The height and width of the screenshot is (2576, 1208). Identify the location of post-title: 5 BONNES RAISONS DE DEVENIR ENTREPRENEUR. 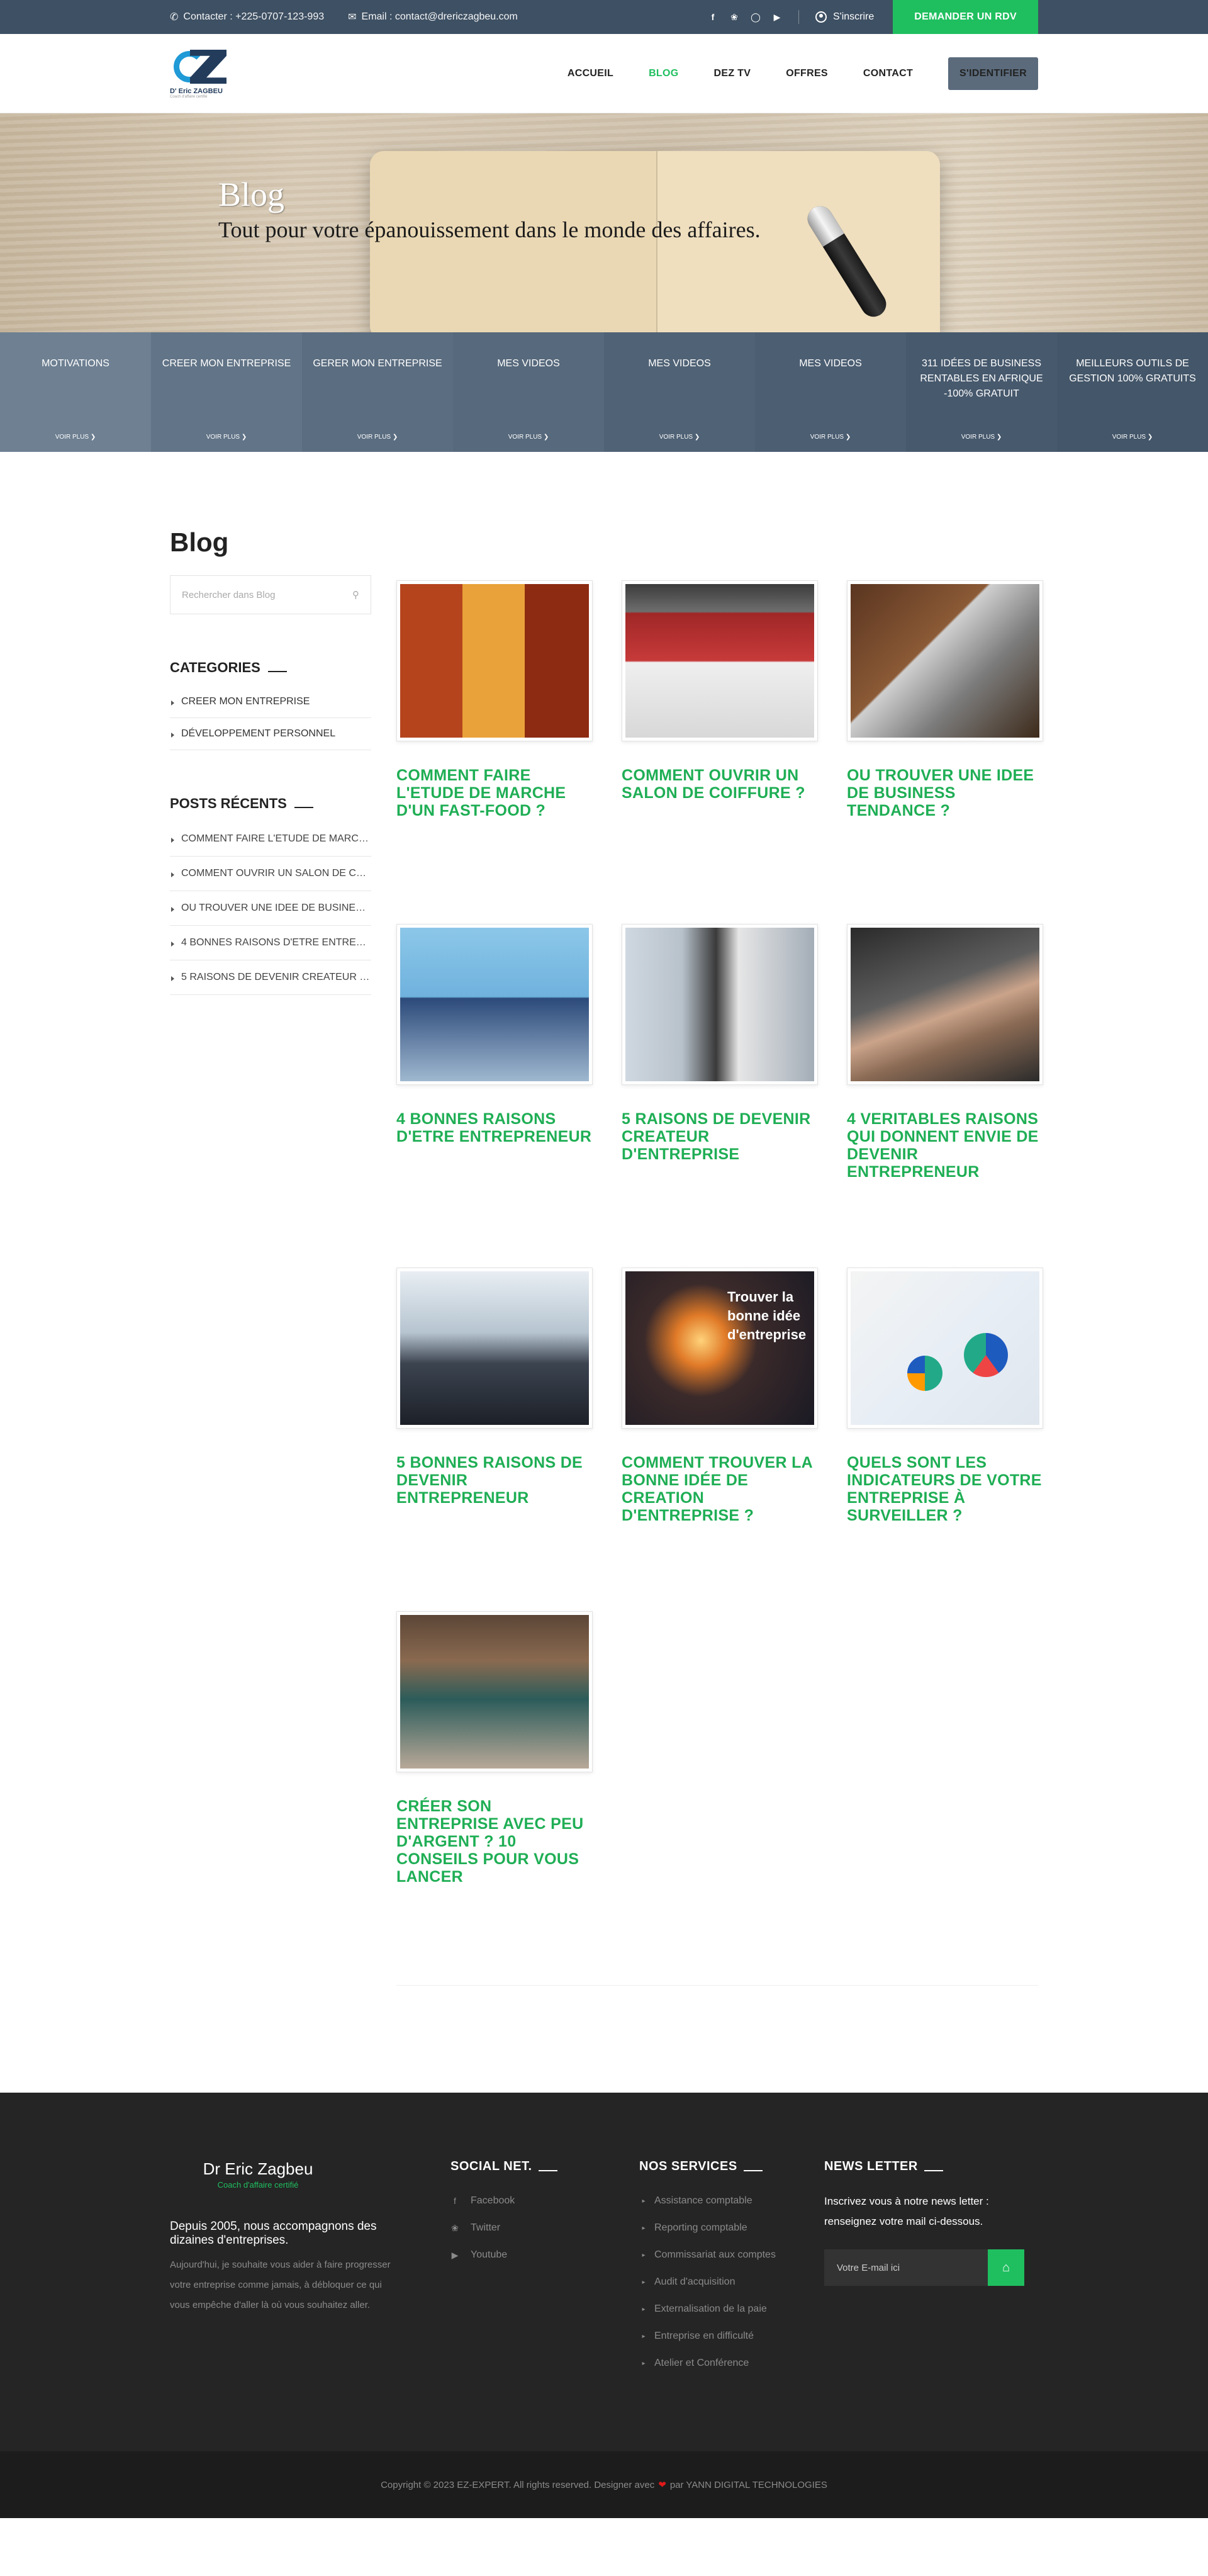
(494, 1480).